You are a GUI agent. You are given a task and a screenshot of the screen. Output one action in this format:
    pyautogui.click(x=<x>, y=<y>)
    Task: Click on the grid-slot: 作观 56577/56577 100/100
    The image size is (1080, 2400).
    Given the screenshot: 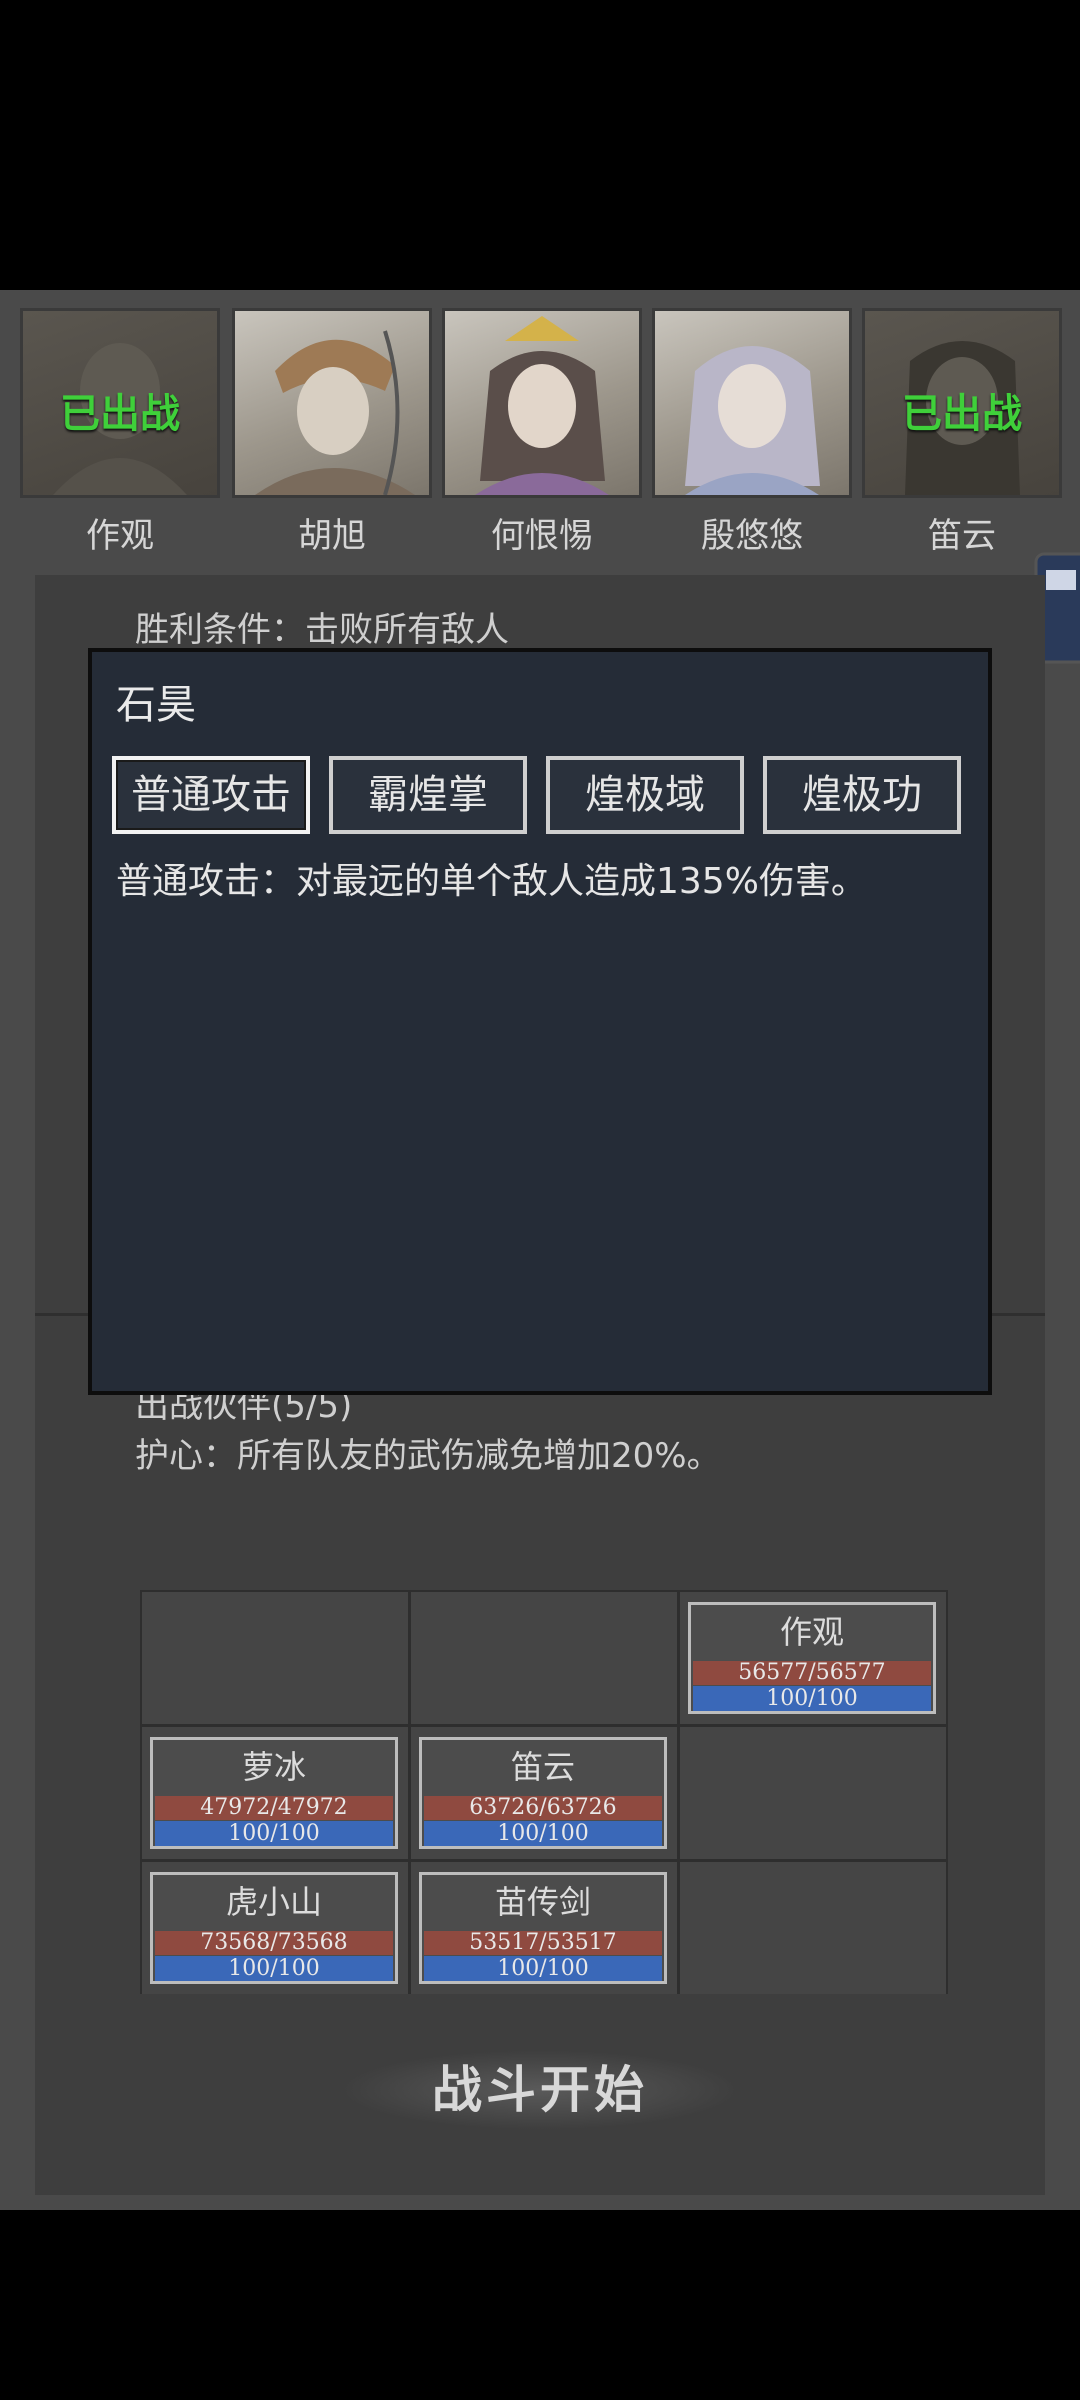 What is the action you would take?
    pyautogui.click(x=813, y=1658)
    